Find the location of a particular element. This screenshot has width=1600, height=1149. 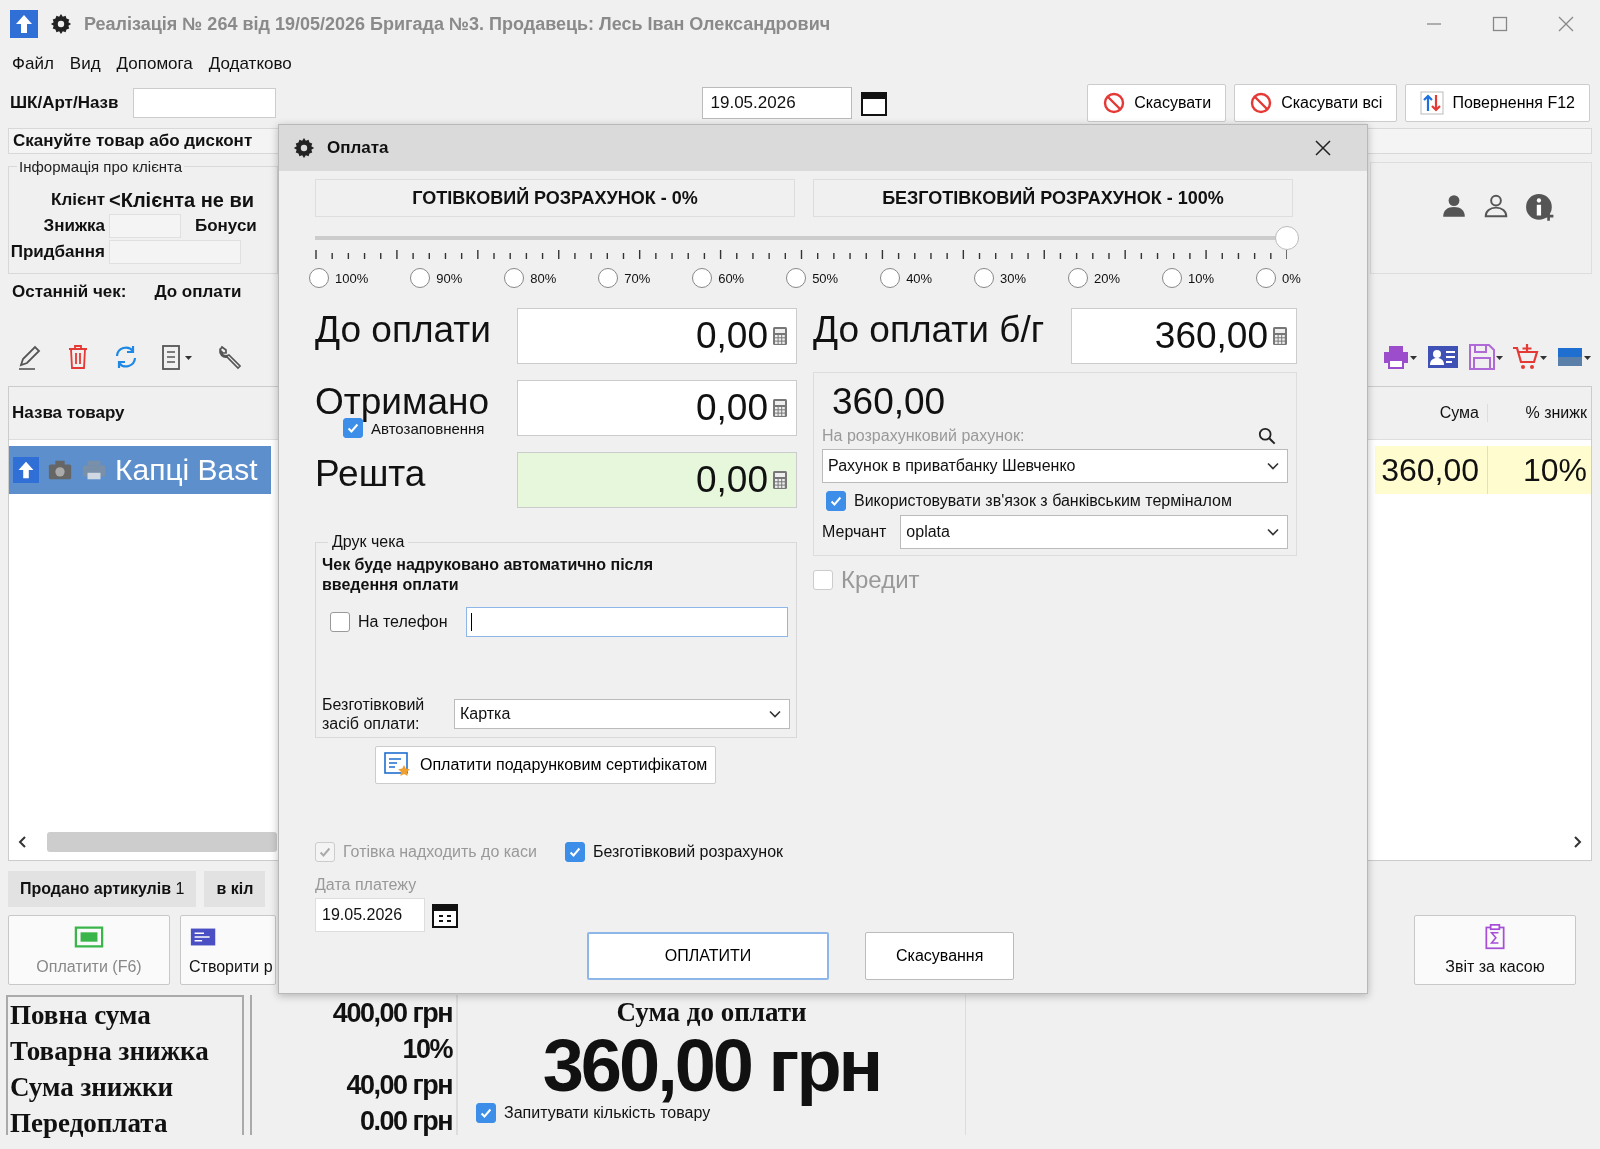

total-value: 40,00 грн is located at coordinates (399, 1085).